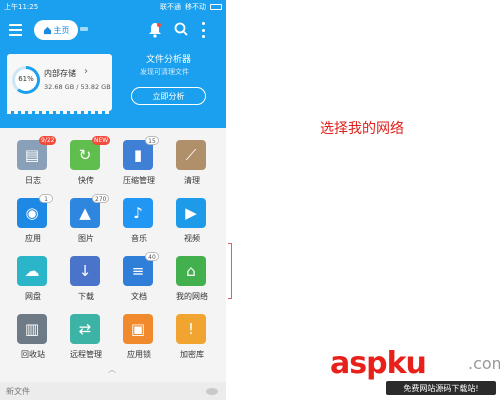 This screenshot has height=400, width=500. I want to click on home-tab: 主页, so click(56, 30).